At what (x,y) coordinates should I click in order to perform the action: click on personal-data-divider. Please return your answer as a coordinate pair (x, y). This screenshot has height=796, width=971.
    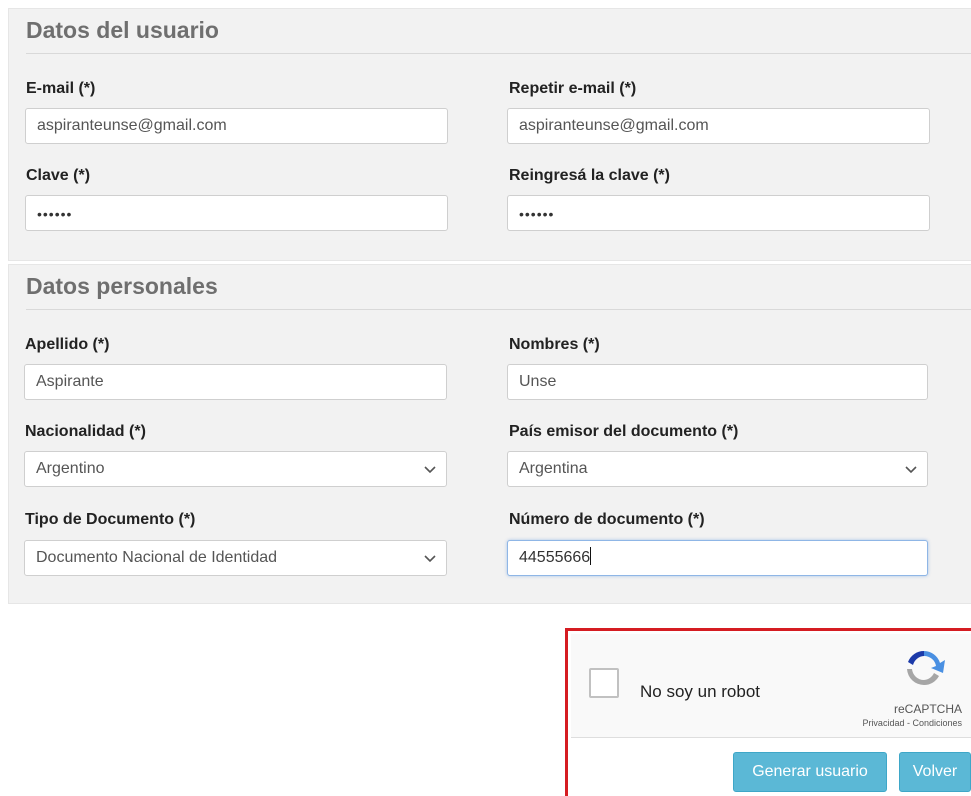
    Looking at the image, I should click on (498, 309).